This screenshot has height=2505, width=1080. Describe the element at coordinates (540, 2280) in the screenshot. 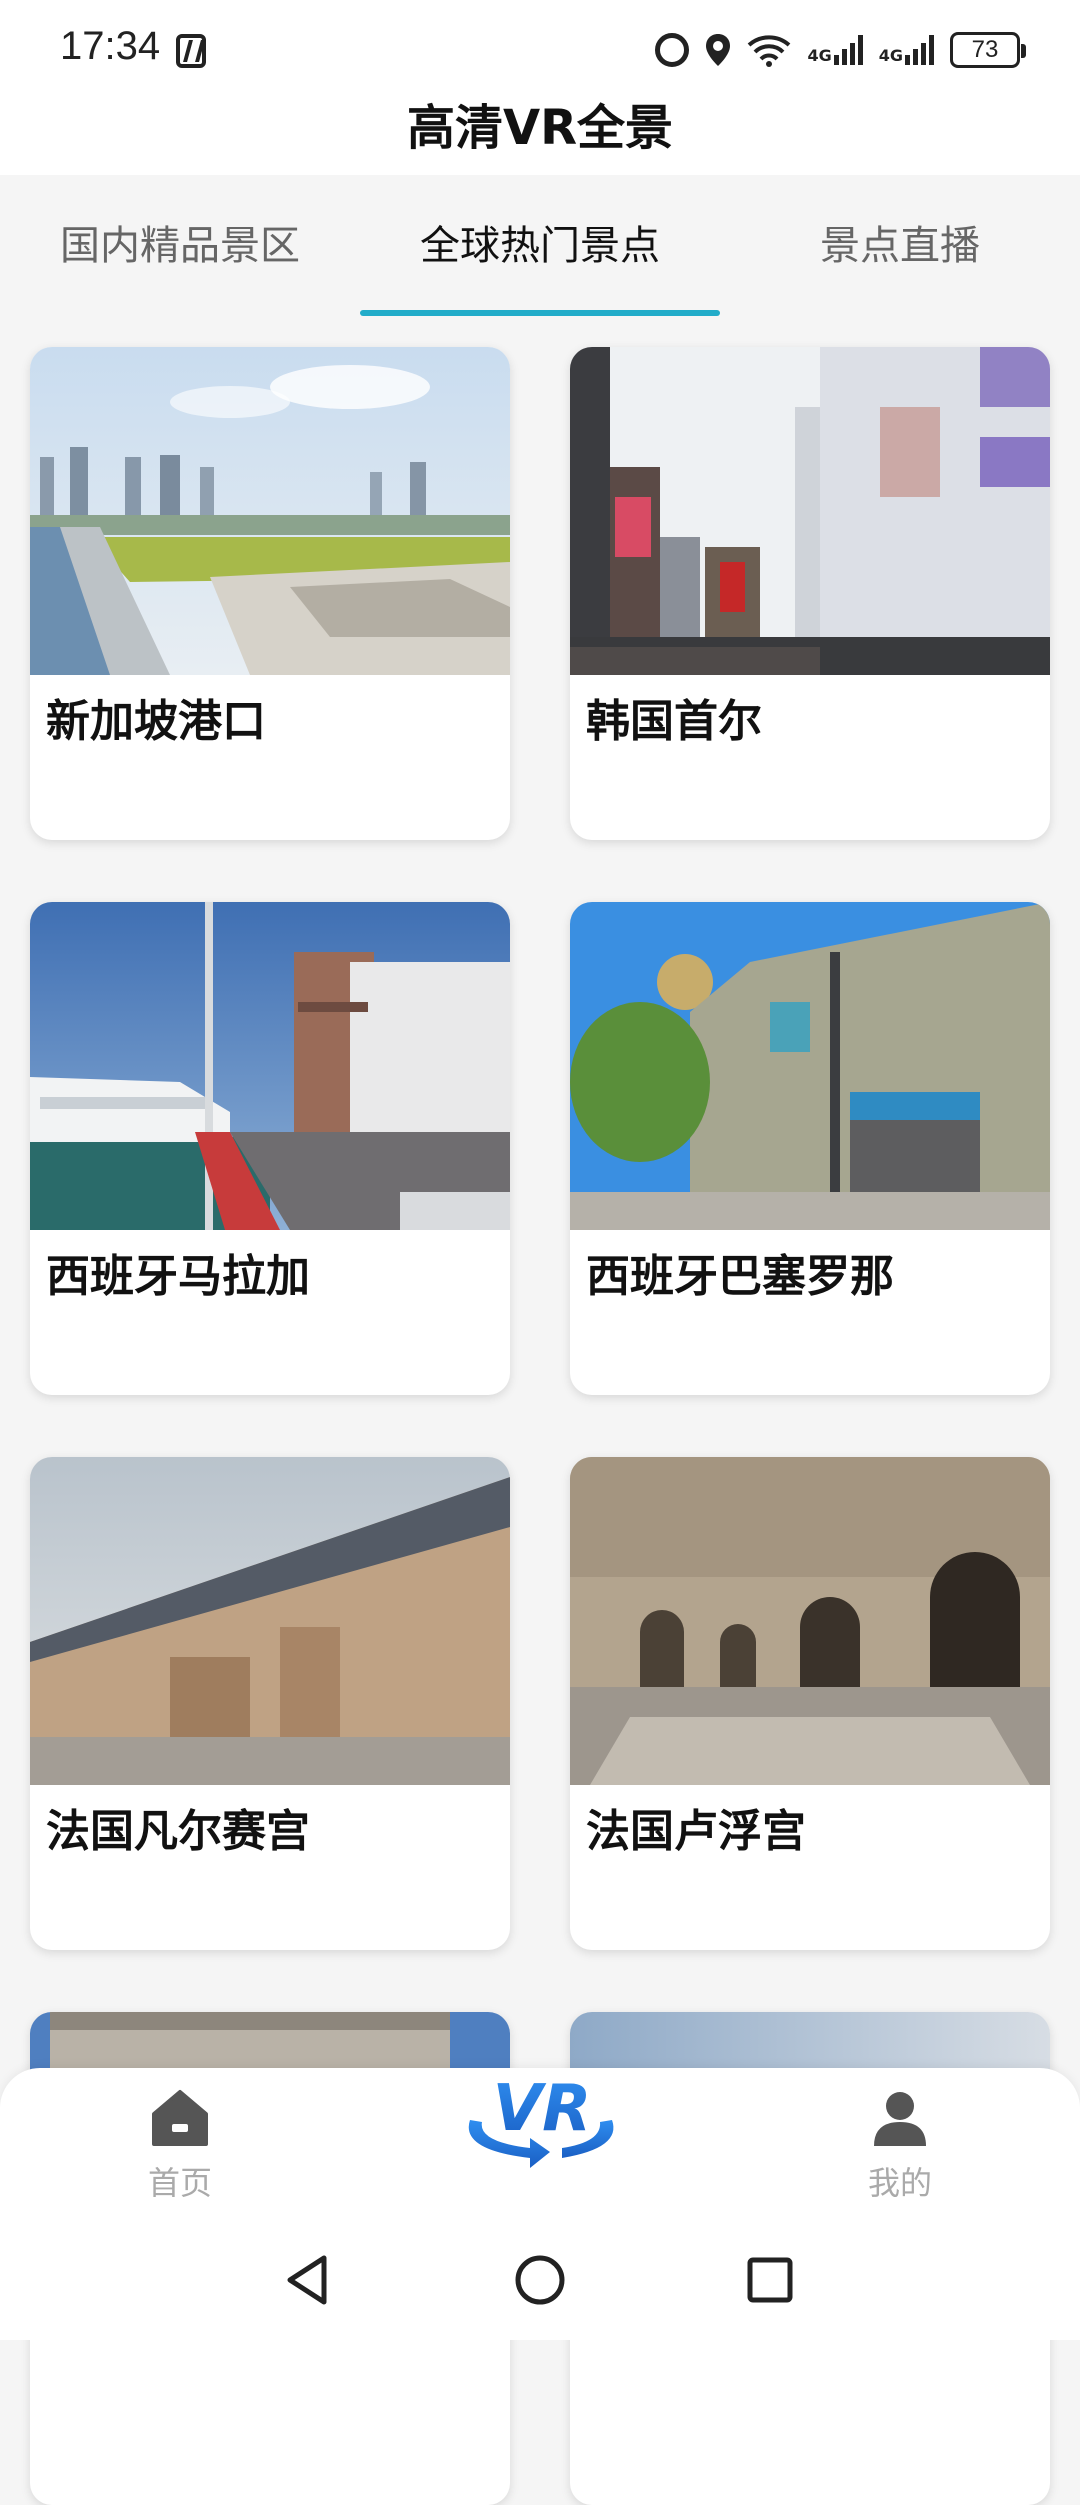

I see `home-circle-icon` at that location.